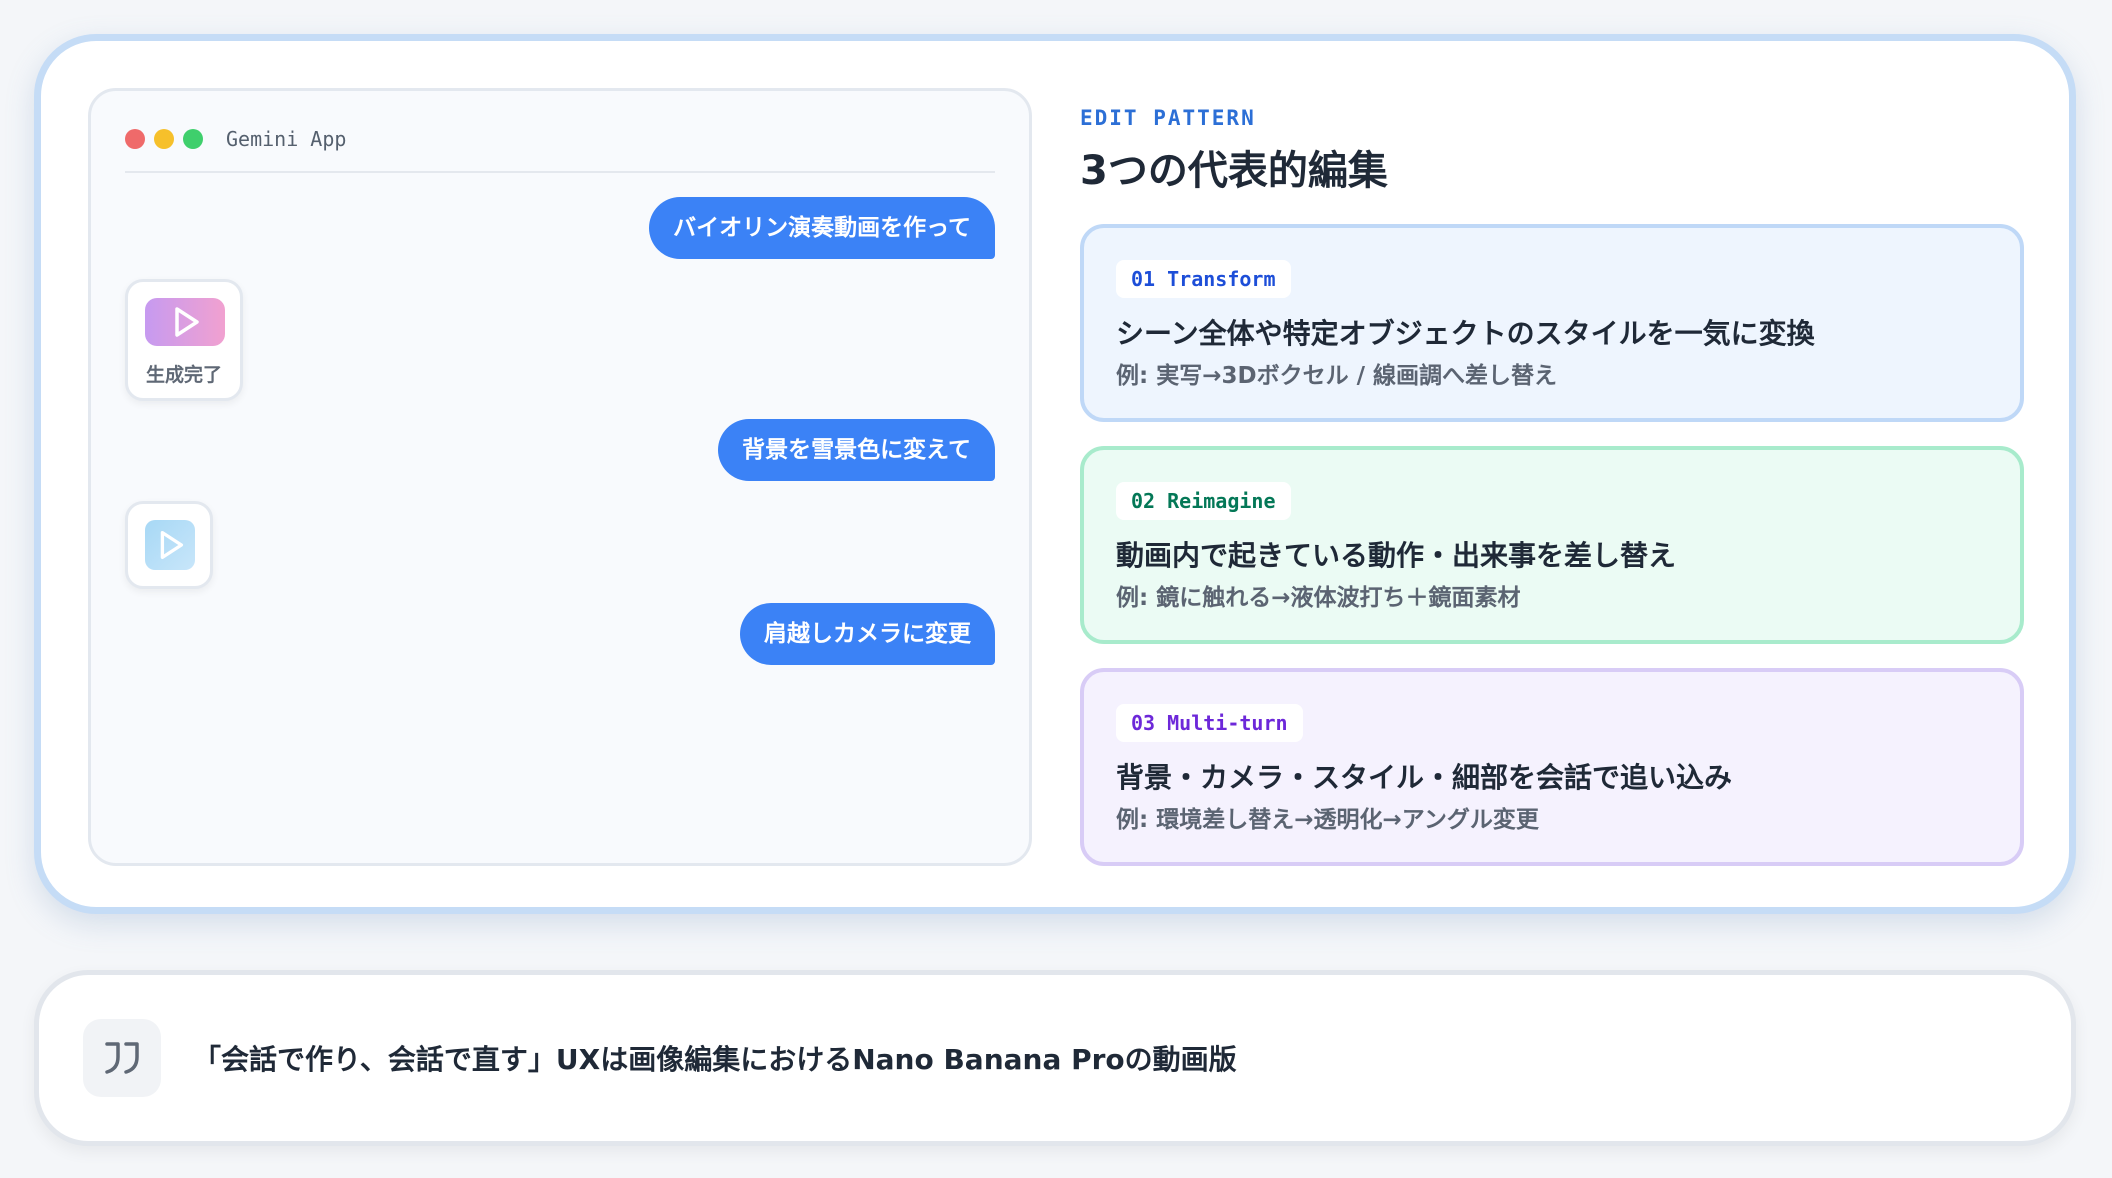 This screenshot has width=2112, height=1178. What do you see at coordinates (822, 228) in the screenshot?
I see `user-message: バイオリン演奏動画を作って` at bounding box center [822, 228].